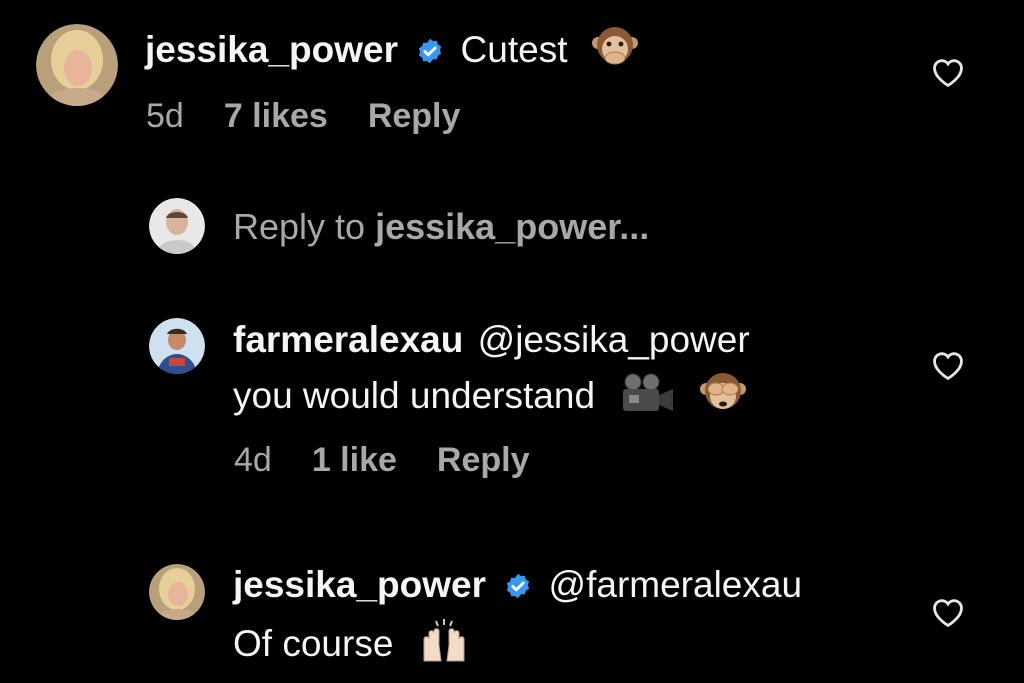 The image size is (1024, 683). What do you see at coordinates (348, 339) in the screenshot?
I see `username: farmeralexau` at bounding box center [348, 339].